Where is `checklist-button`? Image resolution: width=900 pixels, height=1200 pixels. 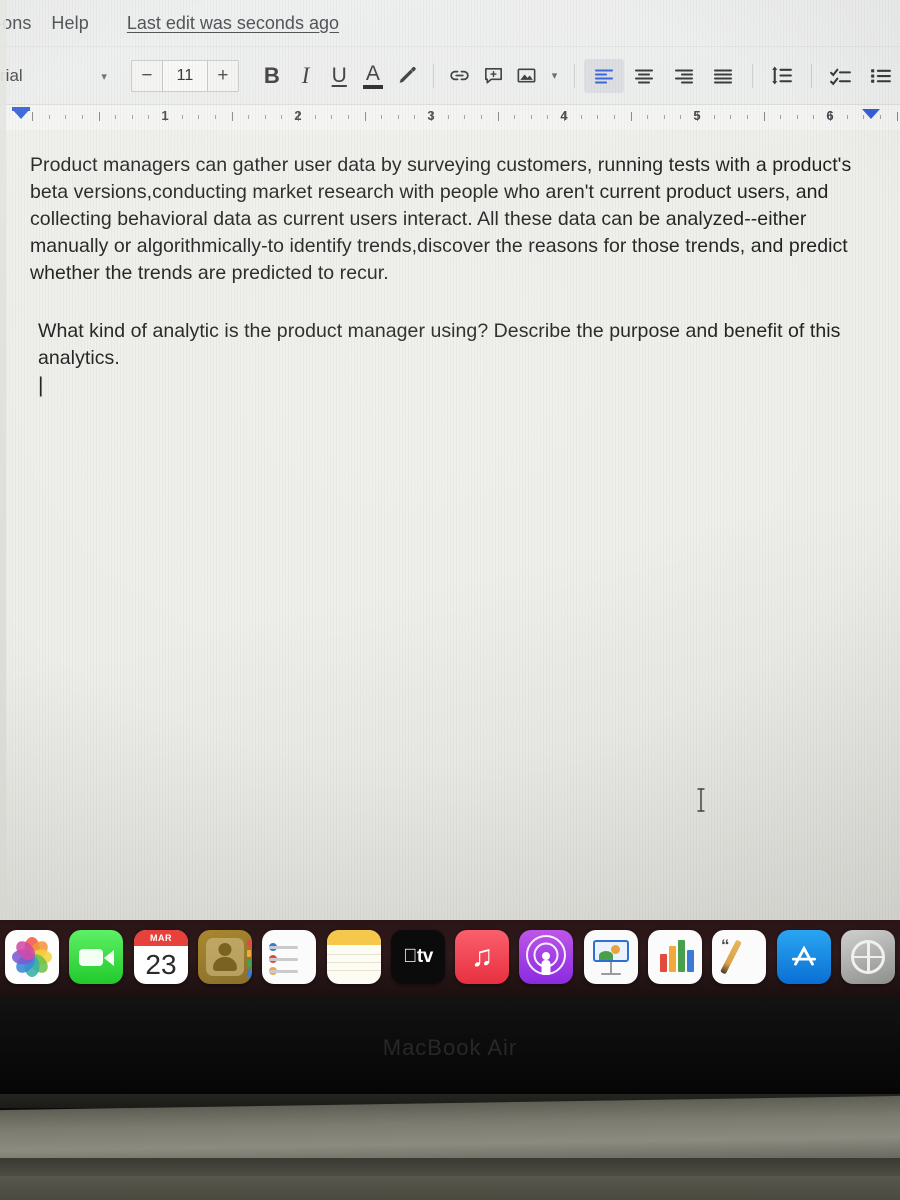 checklist-button is located at coordinates (841, 76).